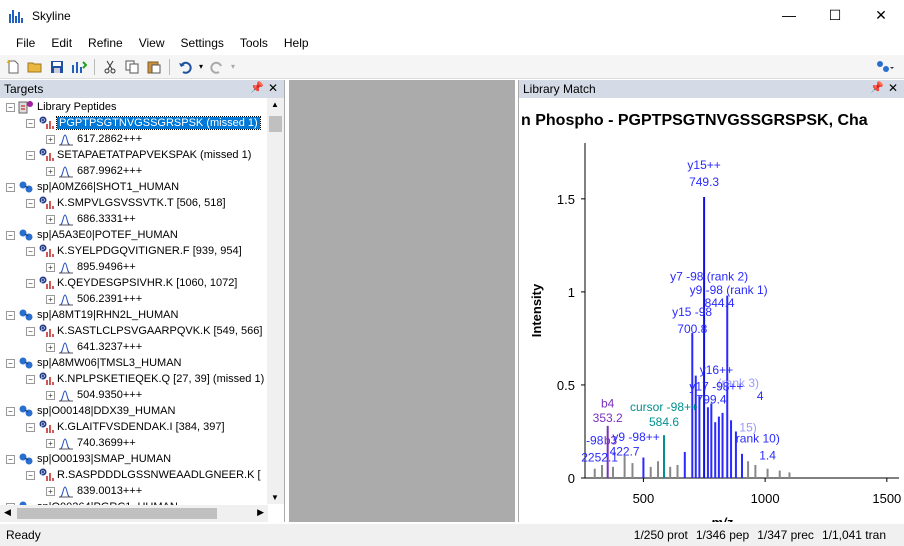  I want to click on tree-node-peptide: − P K.SMPVLGSVSSVTK.T [506, 518], so click(126, 203).